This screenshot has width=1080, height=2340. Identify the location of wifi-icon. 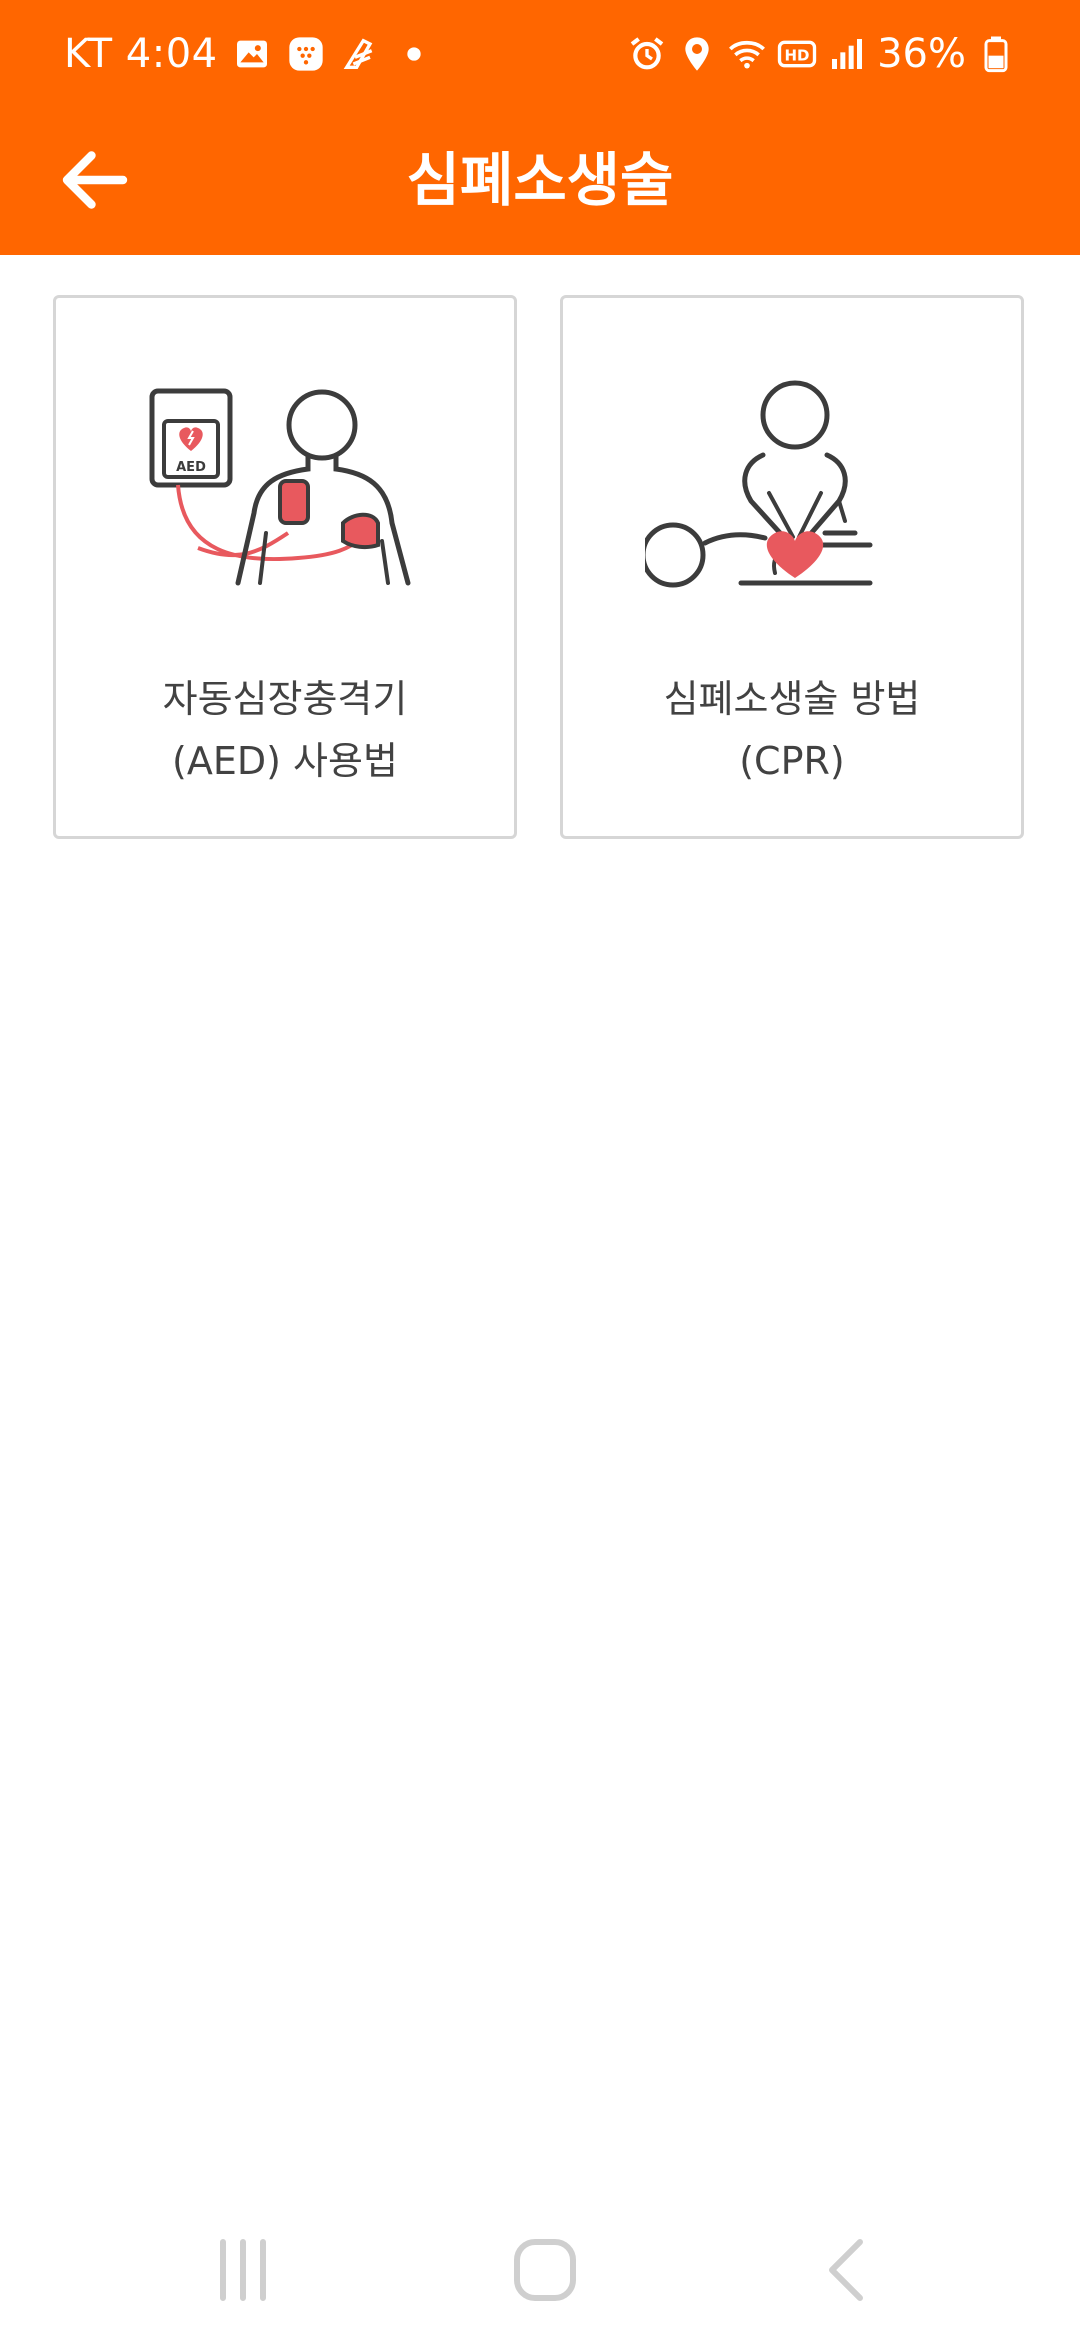
(747, 54).